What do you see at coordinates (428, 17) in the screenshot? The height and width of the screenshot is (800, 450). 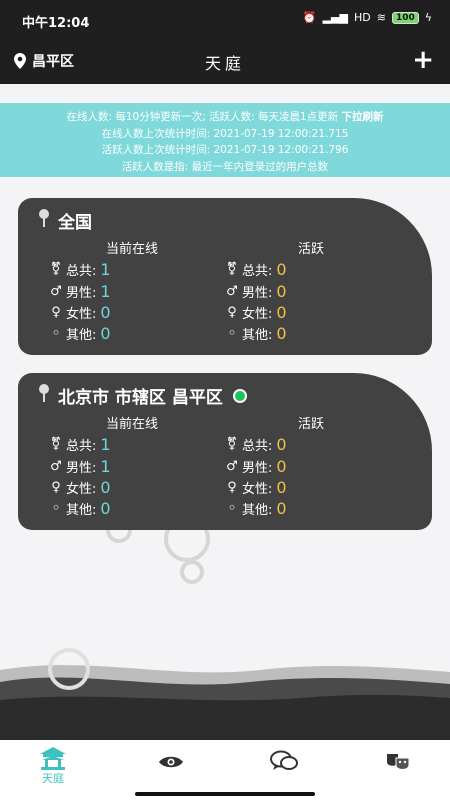 I see `charging-icon: ϟ` at bounding box center [428, 17].